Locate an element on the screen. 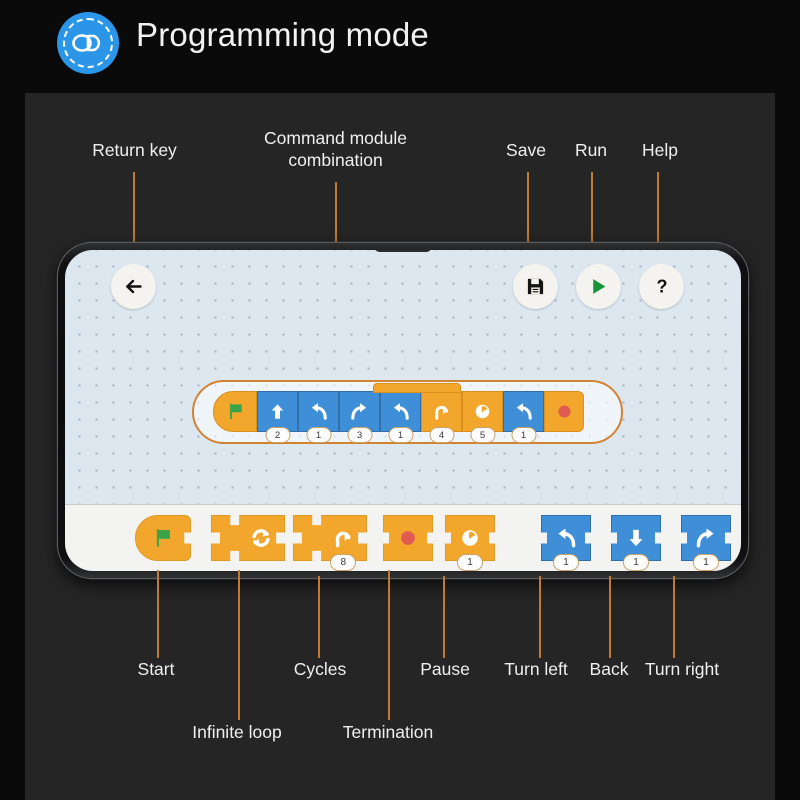 The height and width of the screenshot is (800, 800). block-palette: 8 1 1 1 1 is located at coordinates (403, 537).